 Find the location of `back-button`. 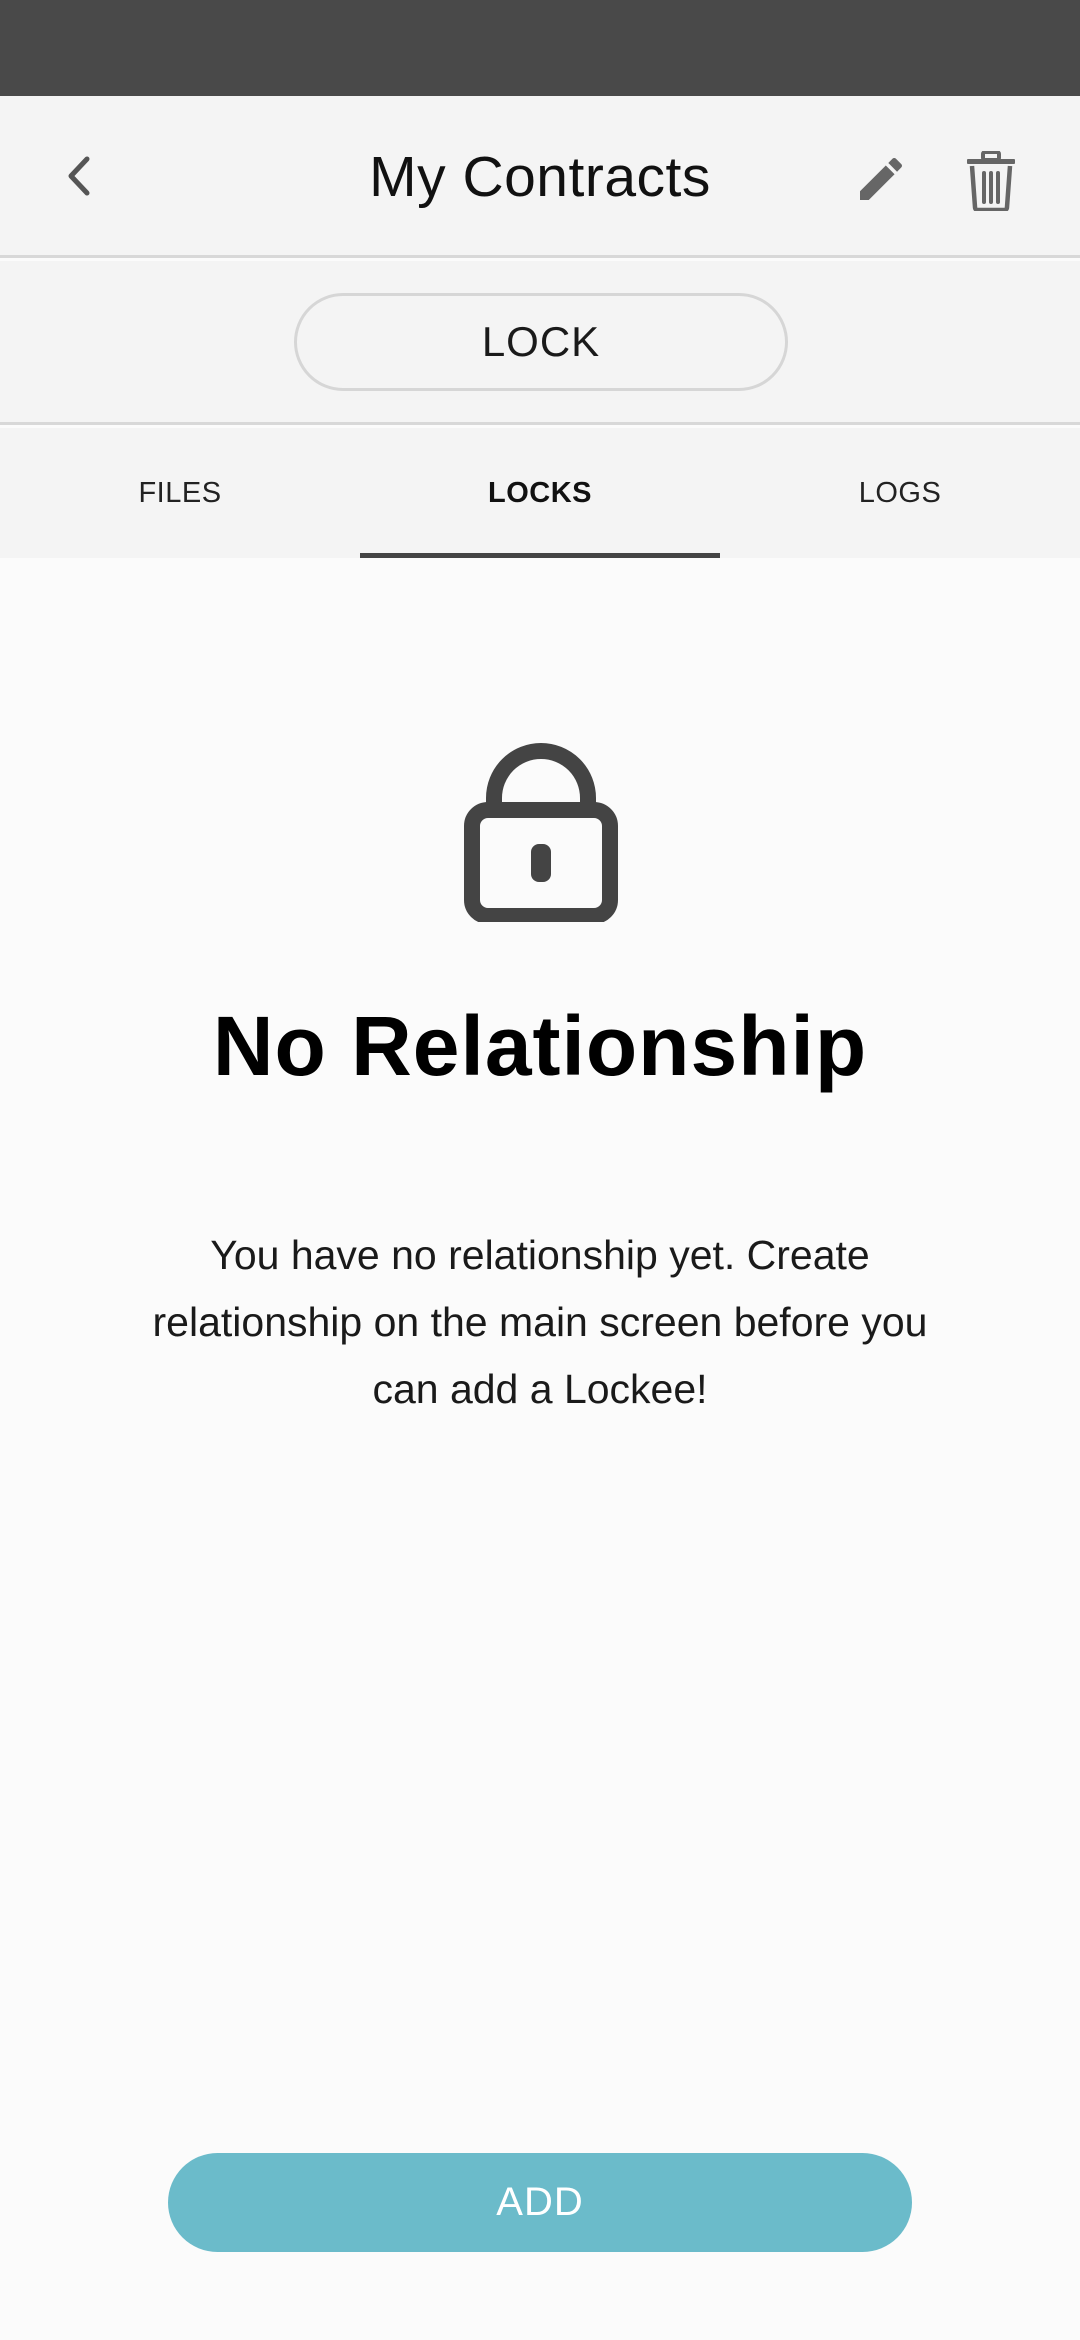

back-button is located at coordinates (79, 176).